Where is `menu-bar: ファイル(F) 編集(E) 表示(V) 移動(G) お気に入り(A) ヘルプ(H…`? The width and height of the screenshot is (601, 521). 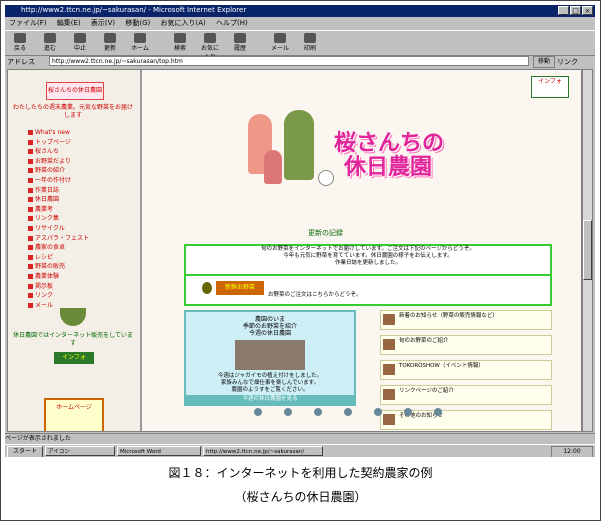
menu-bar: ファイル(F) 編集(E) 表示(V) 移動(G) お気に入り(A) ヘルプ(H… is located at coordinates (300, 23).